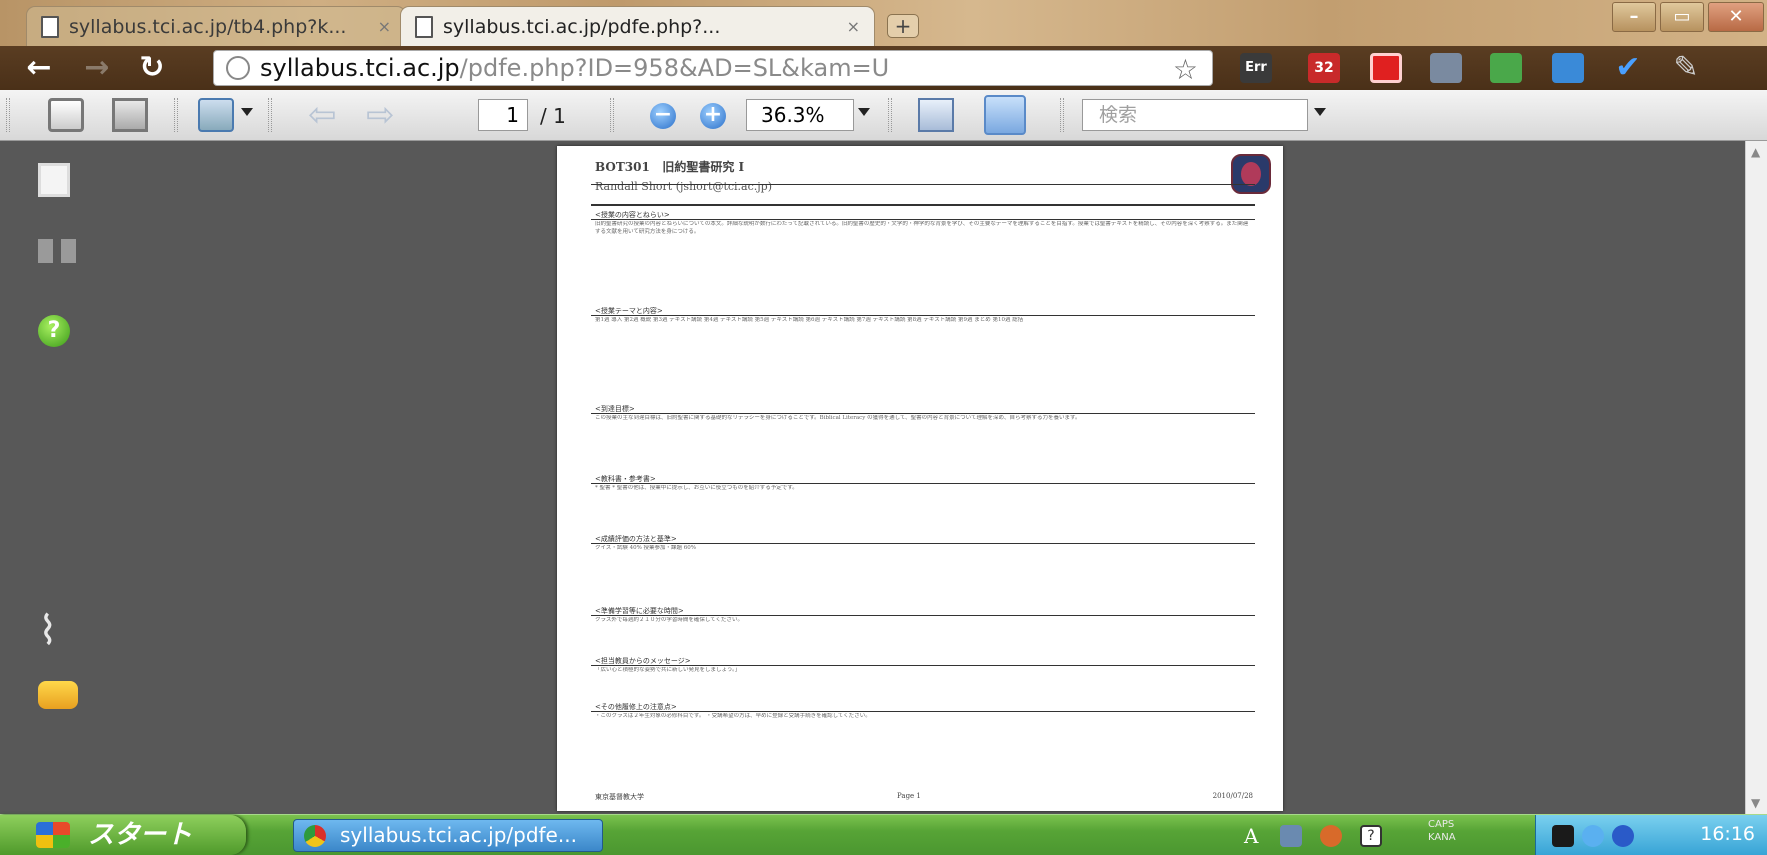 The width and height of the screenshot is (1767, 855). I want to click on dropbox-icon, so click(1568, 68).